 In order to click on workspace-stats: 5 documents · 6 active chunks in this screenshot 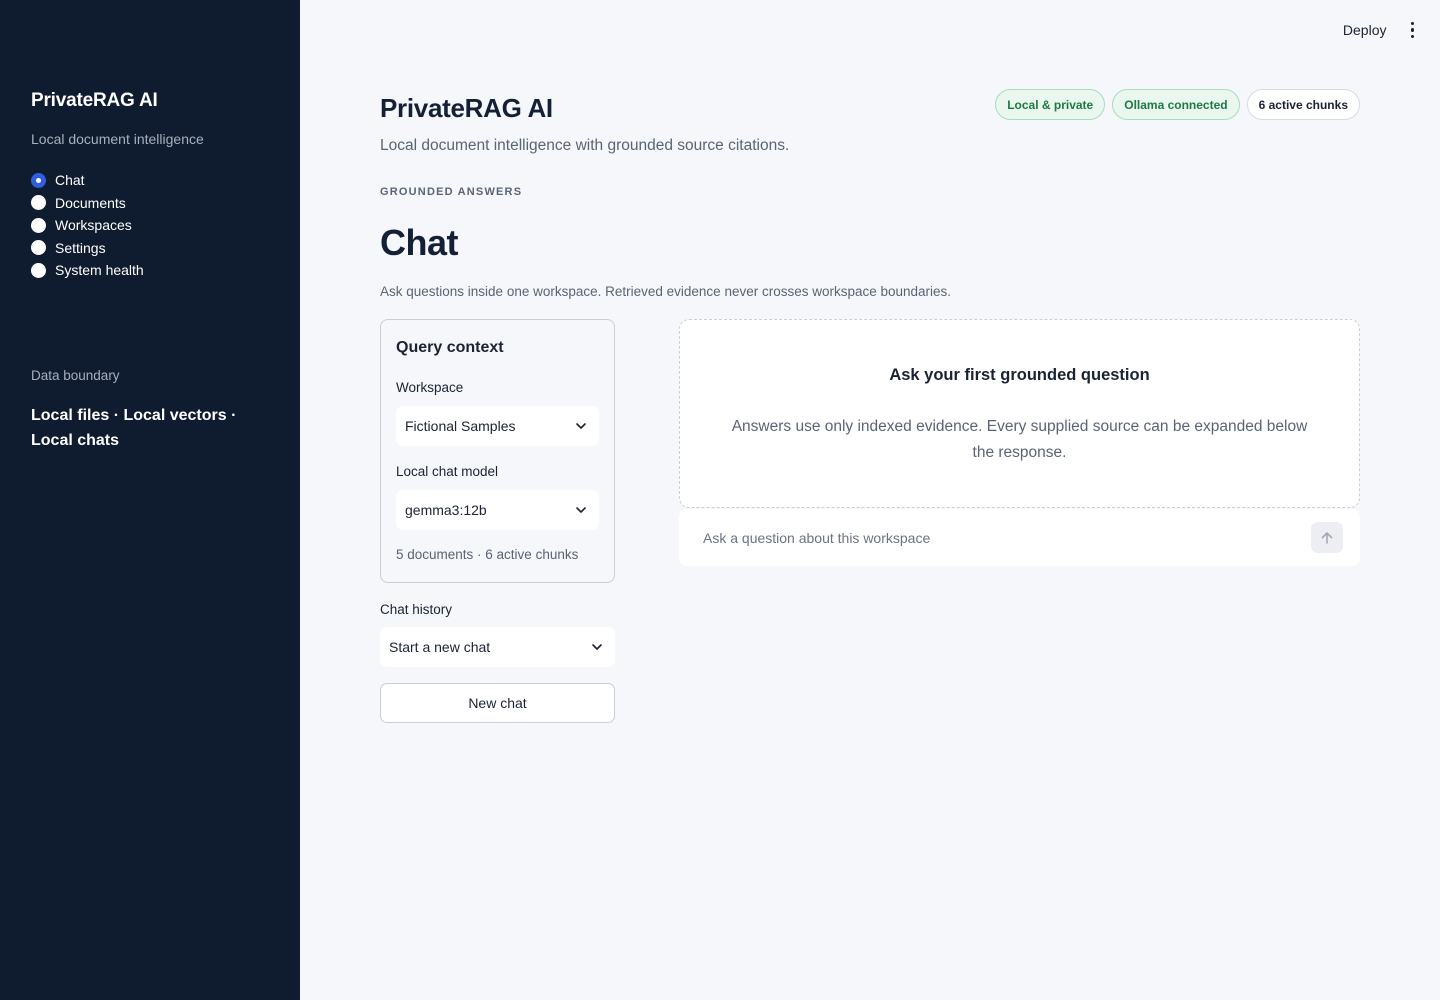, I will do `click(487, 554)`.